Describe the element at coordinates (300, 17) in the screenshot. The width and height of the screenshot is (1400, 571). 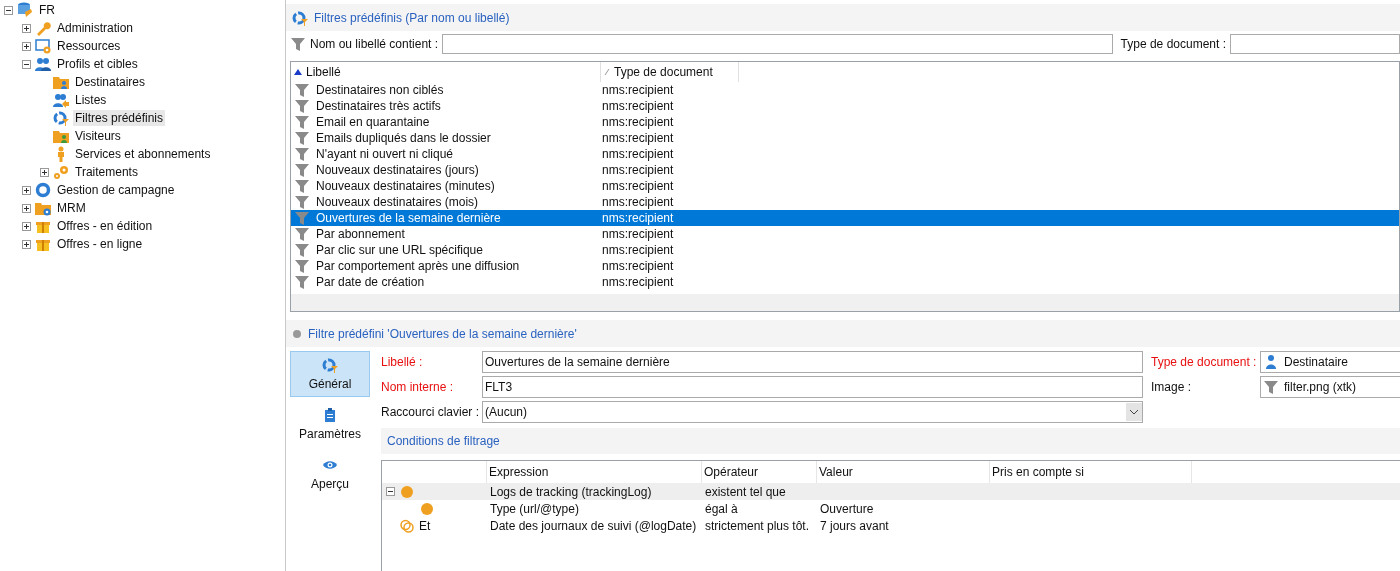
I see `ring-filter-icon` at that location.